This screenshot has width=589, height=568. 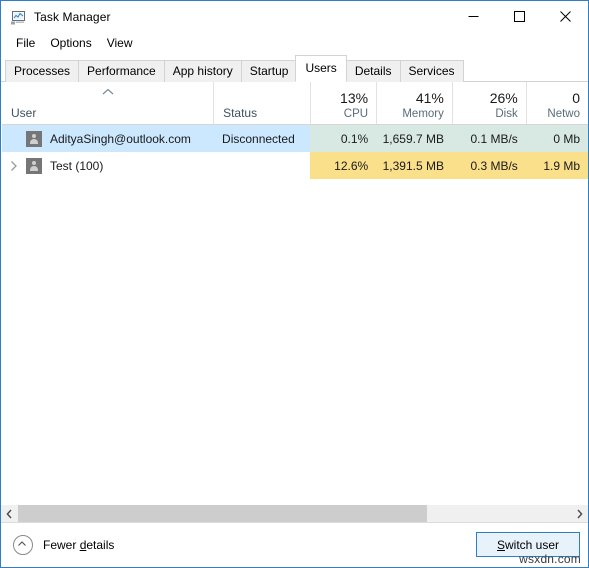 I want to click on column-header-user: User, so click(x=107, y=103).